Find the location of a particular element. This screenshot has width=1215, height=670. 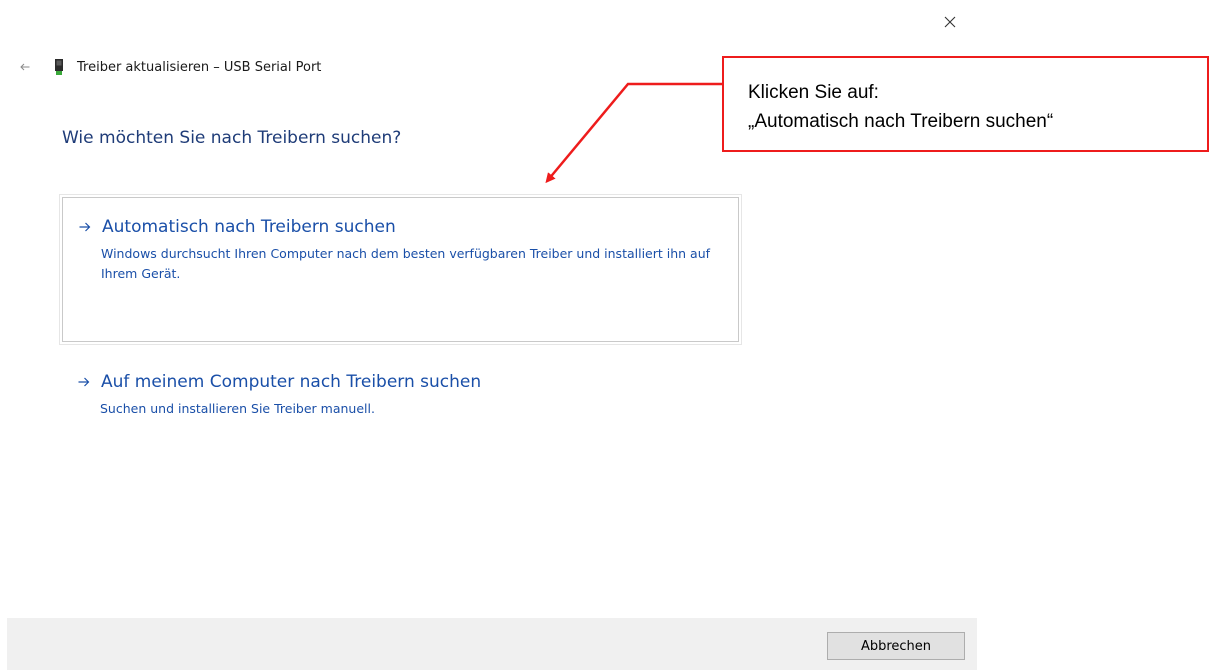

page-title: Wie möchten Sie nach Treibern suchen? is located at coordinates (232, 138).